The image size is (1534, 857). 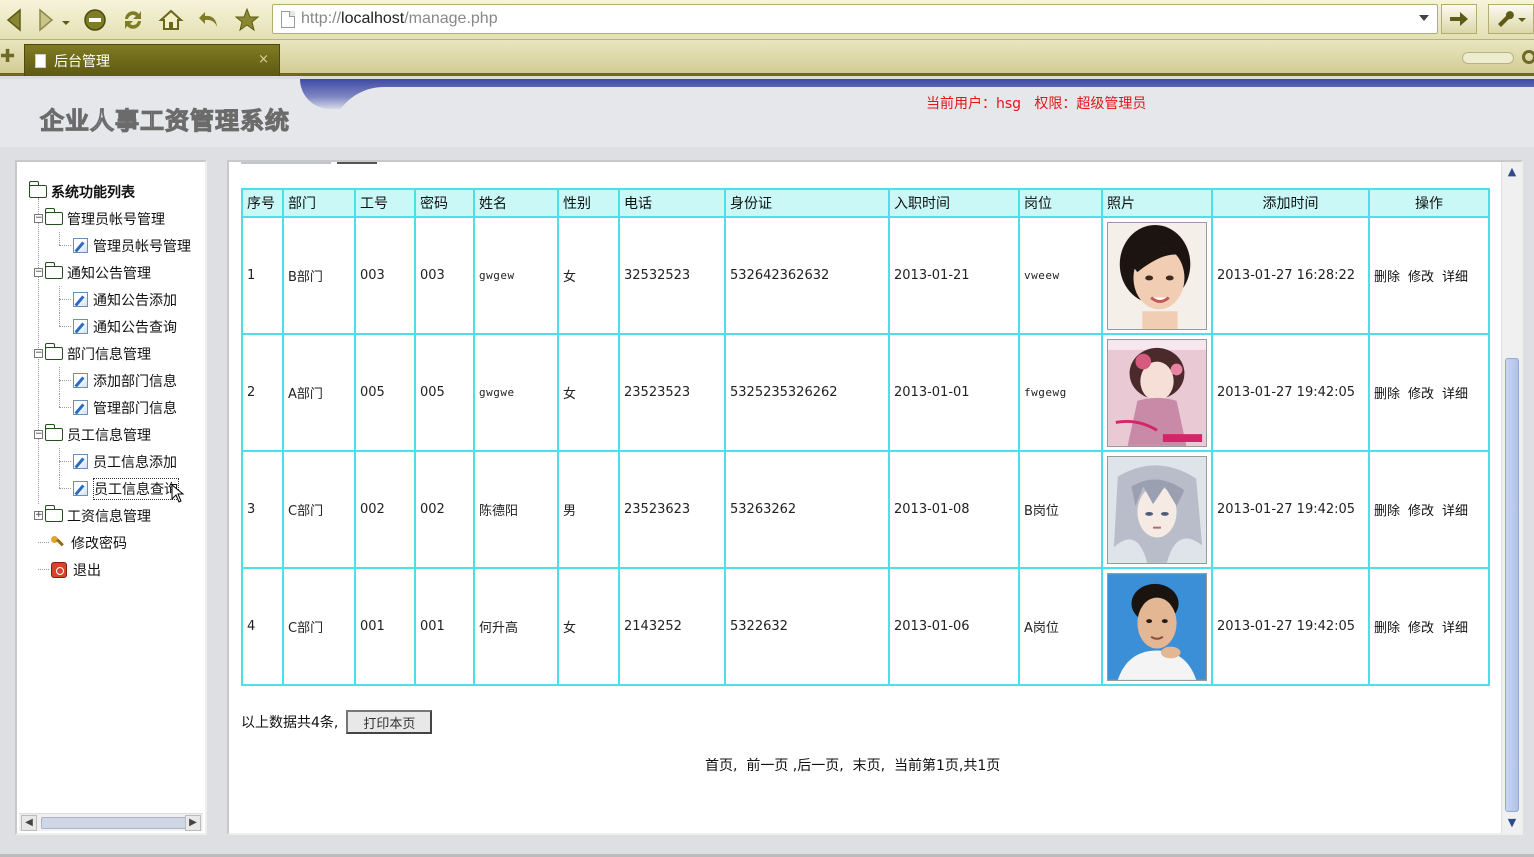 I want to click on page-icon, so click(x=288, y=19).